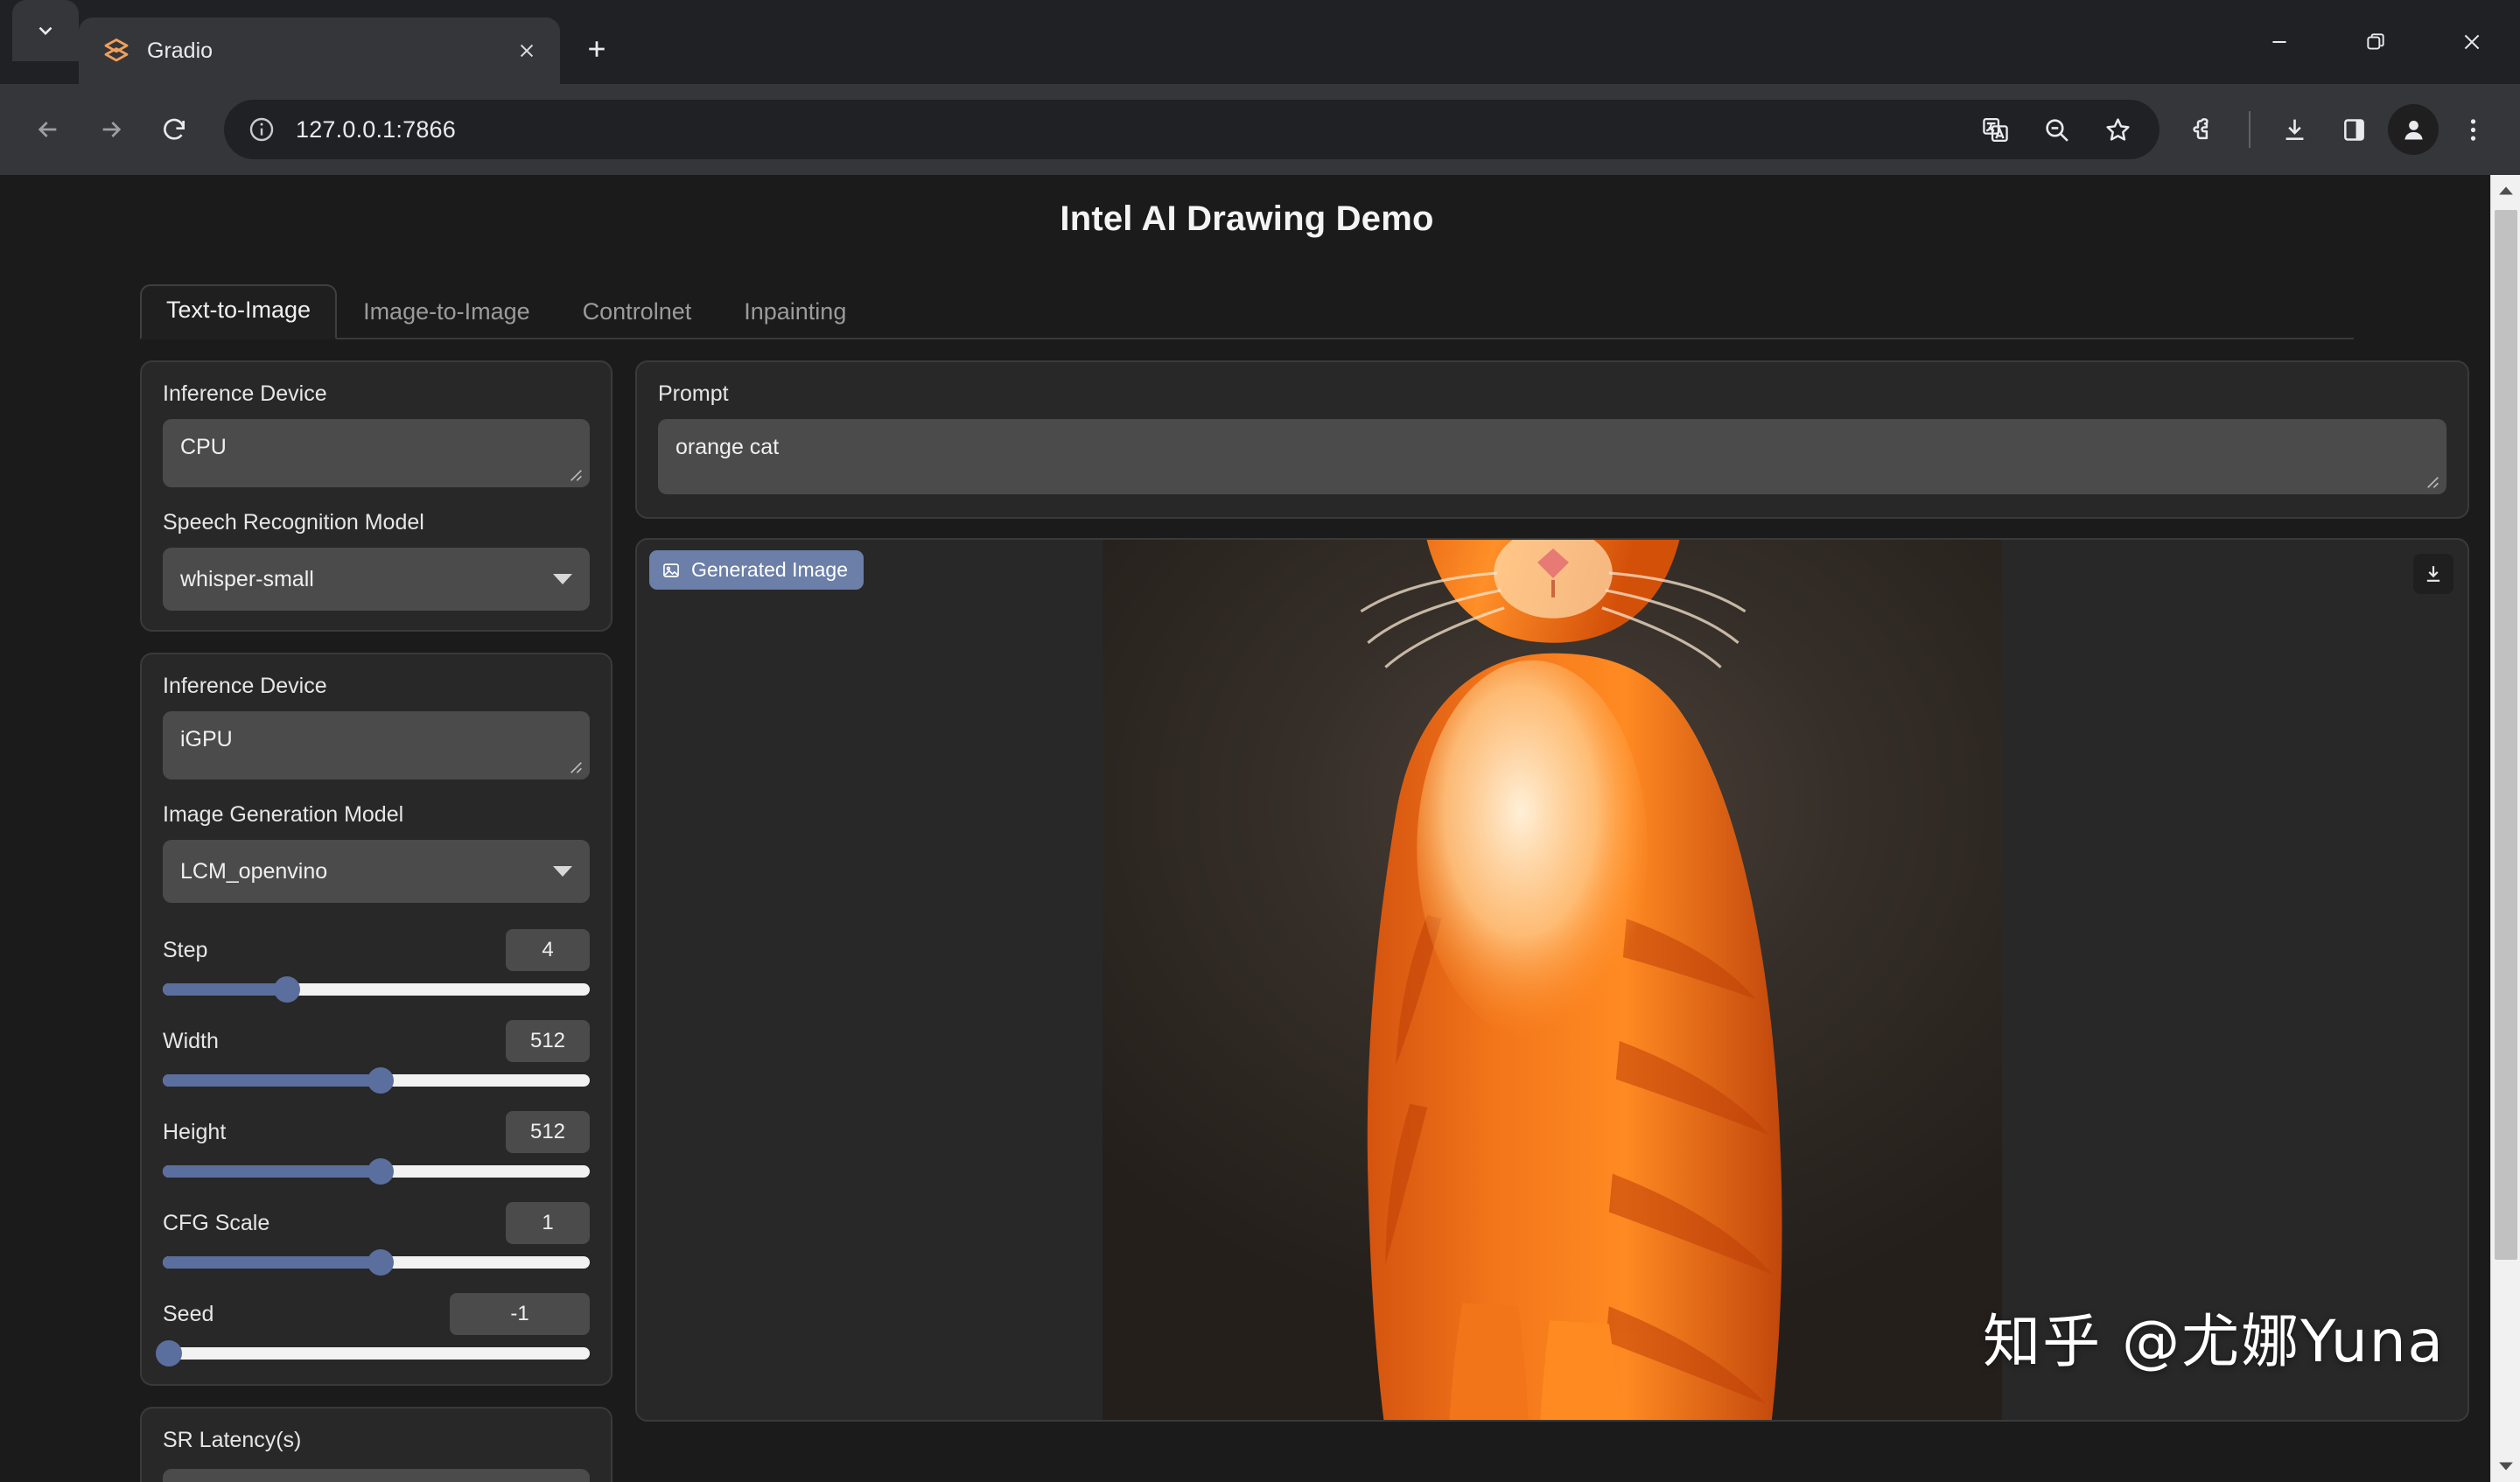  Describe the element at coordinates (520, 1314) in the screenshot. I see `slider-seed-value: -1` at that location.